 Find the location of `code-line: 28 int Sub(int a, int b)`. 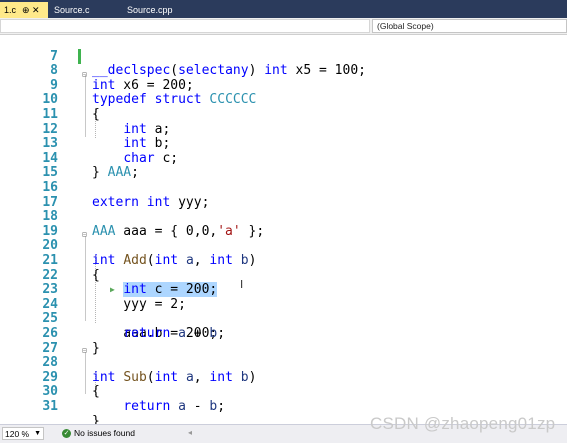

code-line: 28 int Sub(int a, int b) is located at coordinates (283, 363).